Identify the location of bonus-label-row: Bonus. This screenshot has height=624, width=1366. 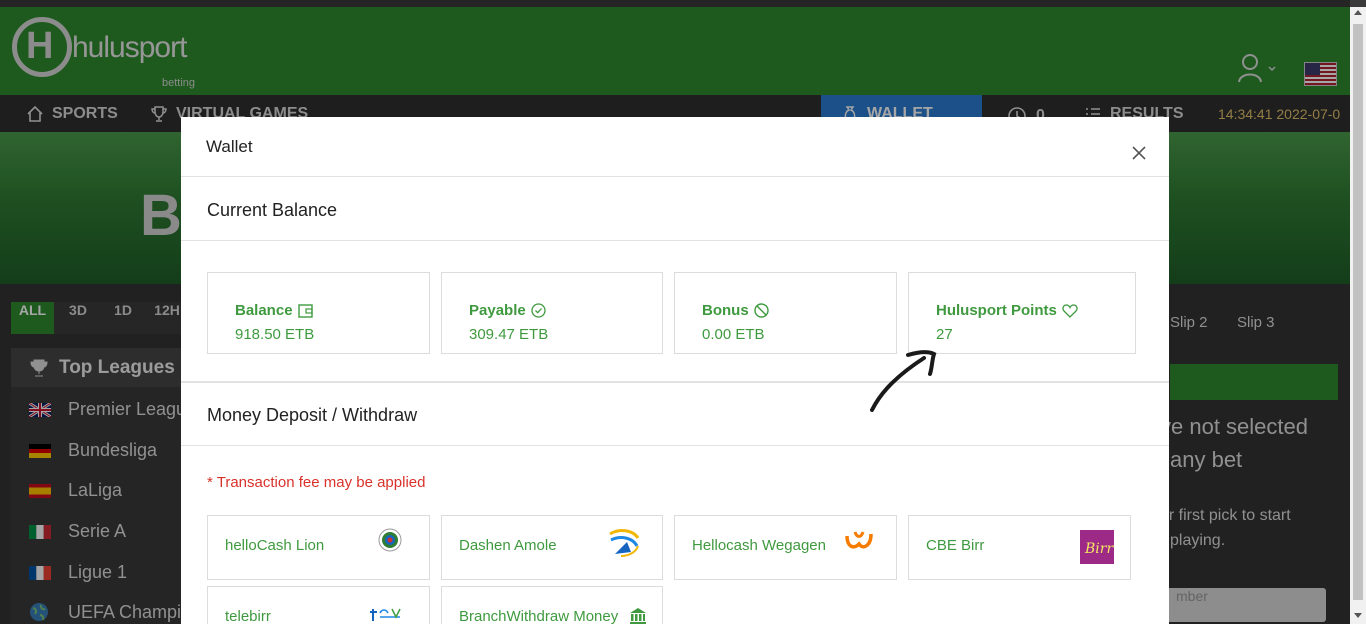
(735, 310).